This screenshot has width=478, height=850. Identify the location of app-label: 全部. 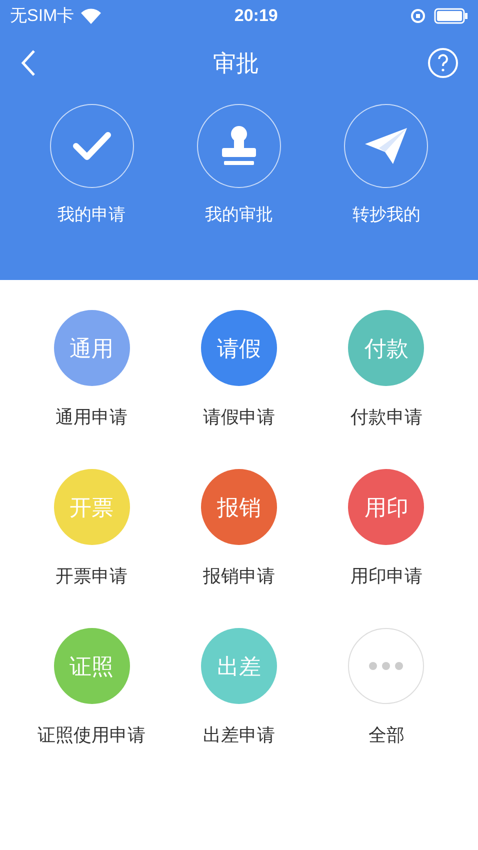
(386, 735).